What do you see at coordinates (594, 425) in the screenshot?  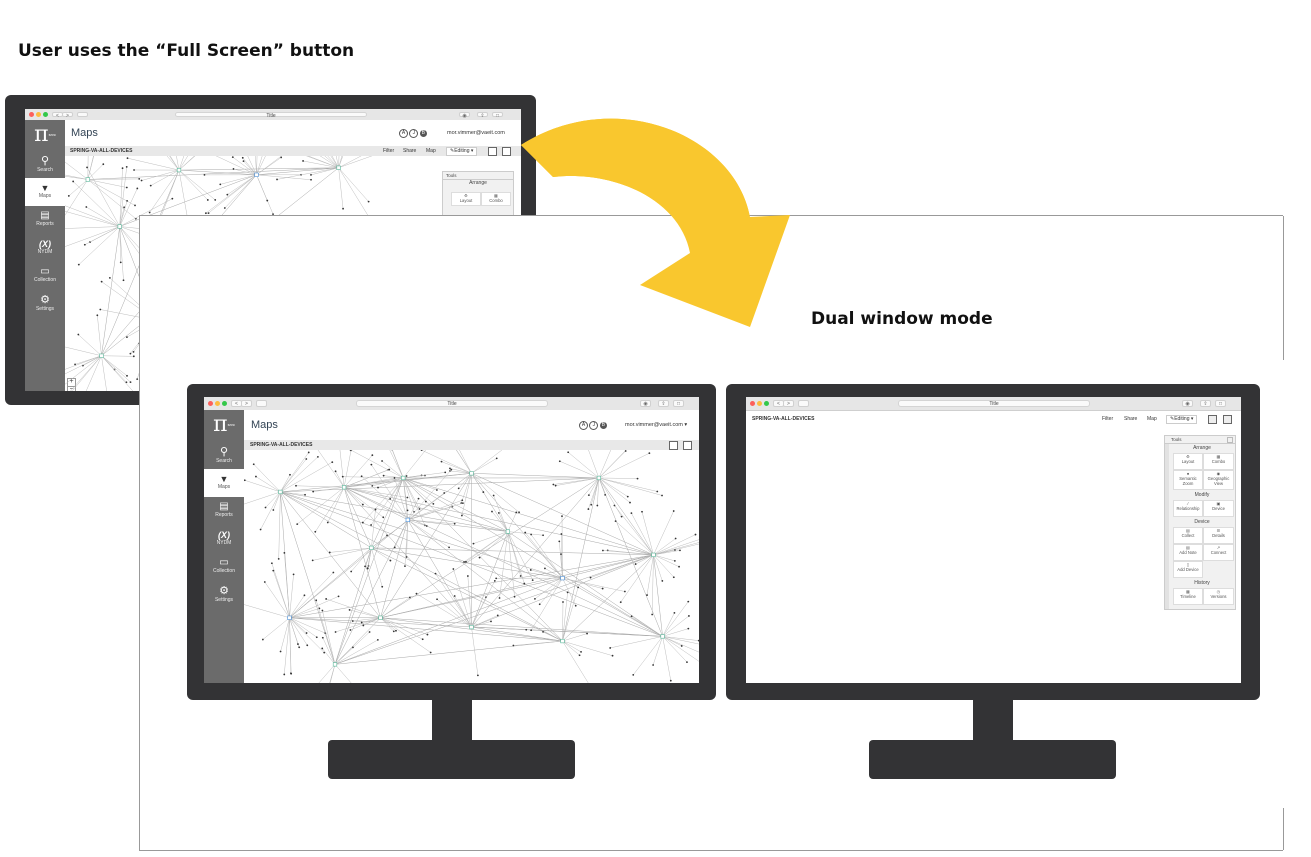 I see `avatar: J` at bounding box center [594, 425].